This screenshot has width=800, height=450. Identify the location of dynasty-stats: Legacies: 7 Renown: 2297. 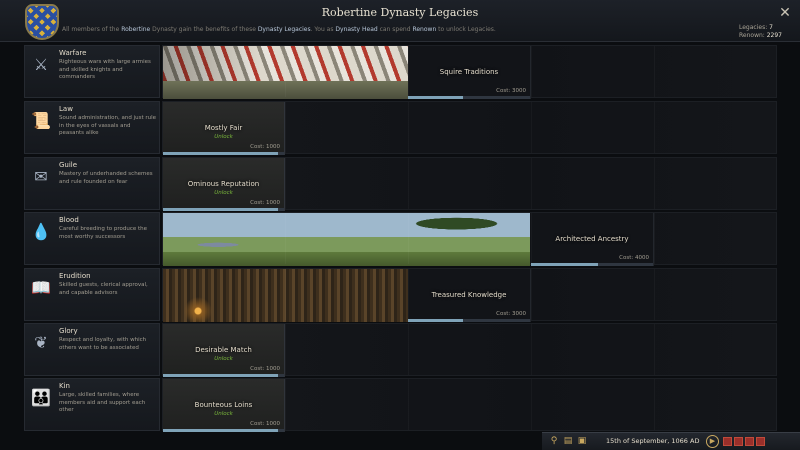
(760, 32).